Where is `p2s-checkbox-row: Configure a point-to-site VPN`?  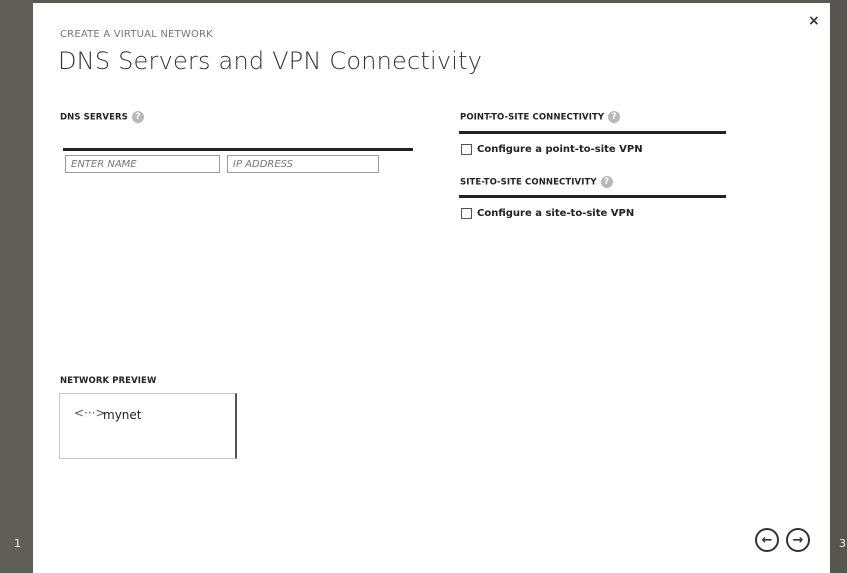
p2s-checkbox-row: Configure a point-to-site VPN is located at coordinates (552, 149).